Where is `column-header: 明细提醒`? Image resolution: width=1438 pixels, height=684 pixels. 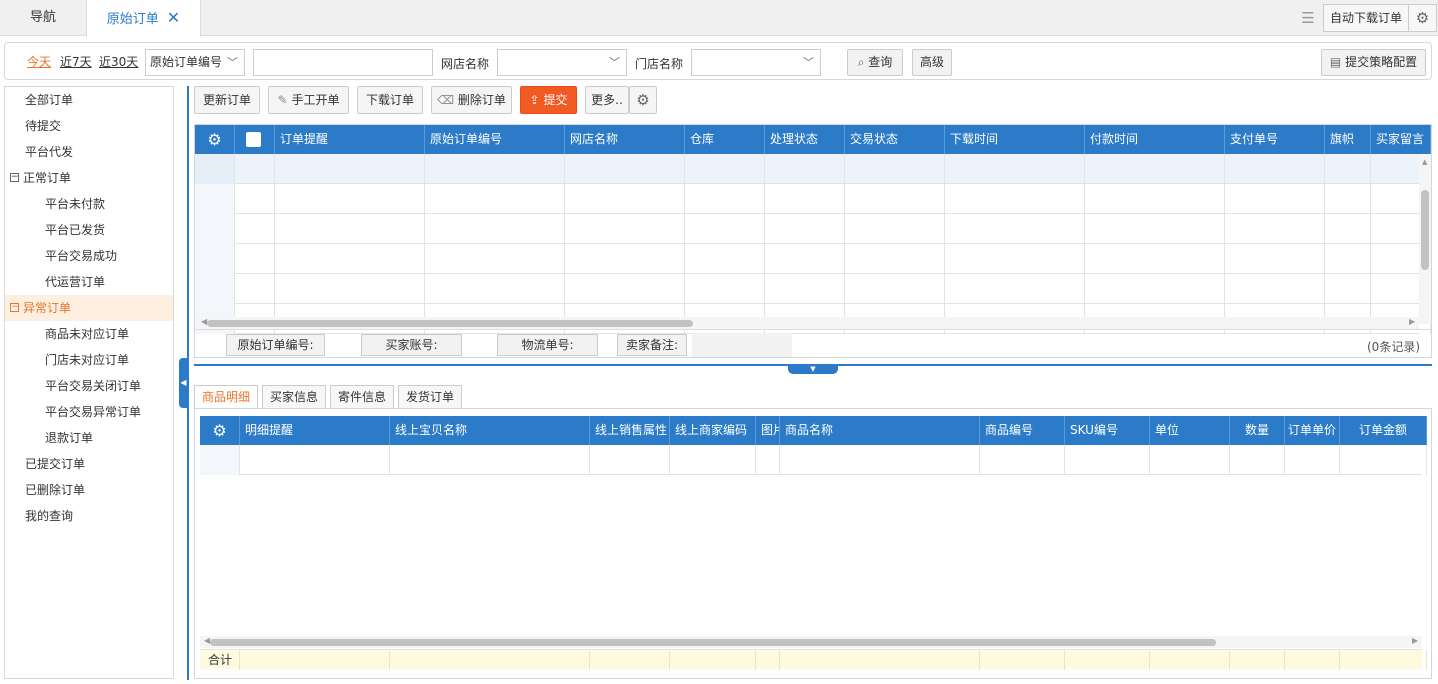 column-header: 明细提醒 is located at coordinates (315, 430).